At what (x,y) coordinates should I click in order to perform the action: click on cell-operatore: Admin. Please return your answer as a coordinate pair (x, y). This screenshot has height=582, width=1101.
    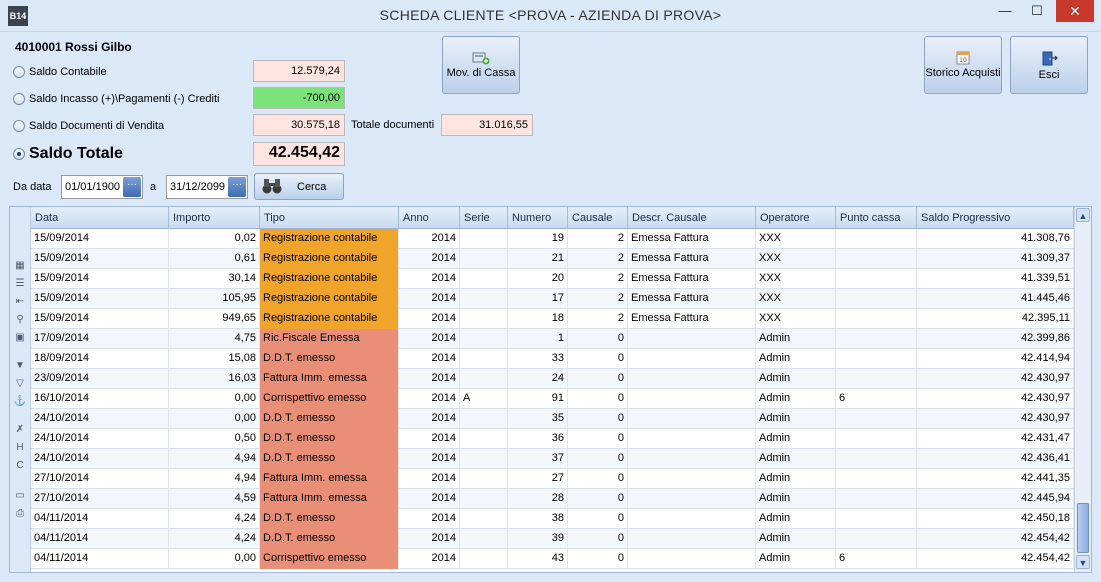
    Looking at the image, I should click on (796, 359).